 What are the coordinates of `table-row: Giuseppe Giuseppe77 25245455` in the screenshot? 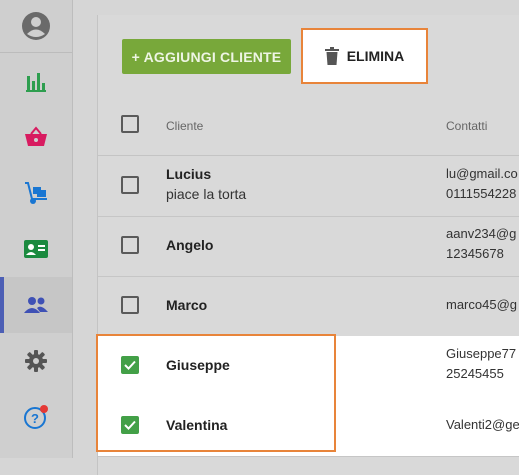 It's located at (308, 366).